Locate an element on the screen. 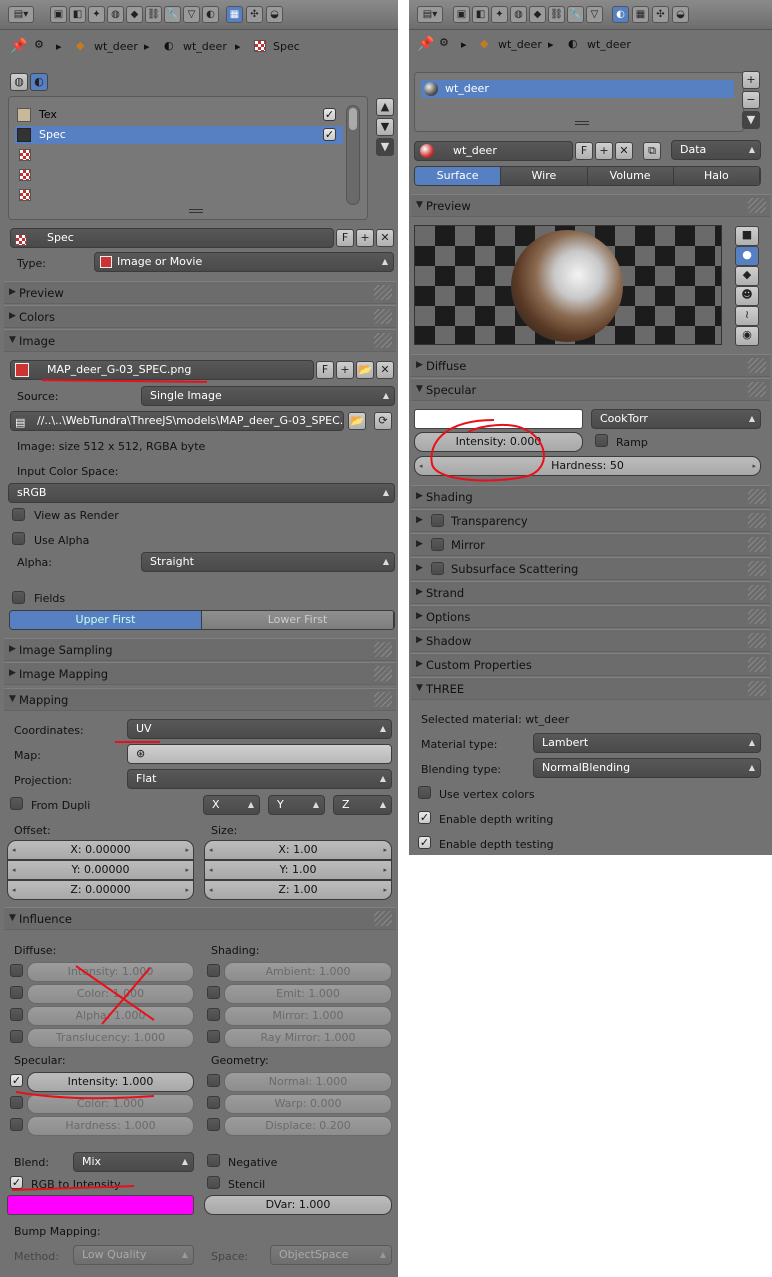  tab-halo: Halo is located at coordinates (716, 176).